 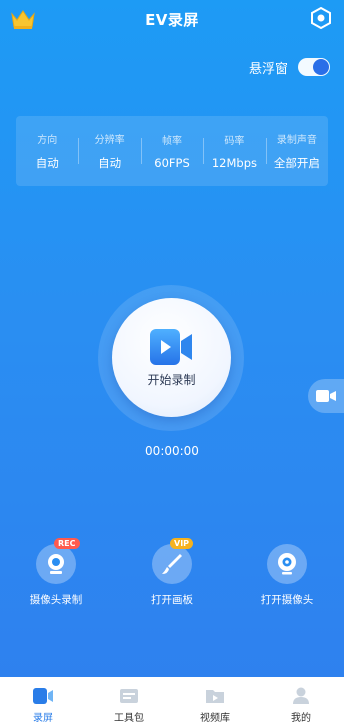 What do you see at coordinates (296, 163) in the screenshot?
I see `setting-value: 全部开启` at bounding box center [296, 163].